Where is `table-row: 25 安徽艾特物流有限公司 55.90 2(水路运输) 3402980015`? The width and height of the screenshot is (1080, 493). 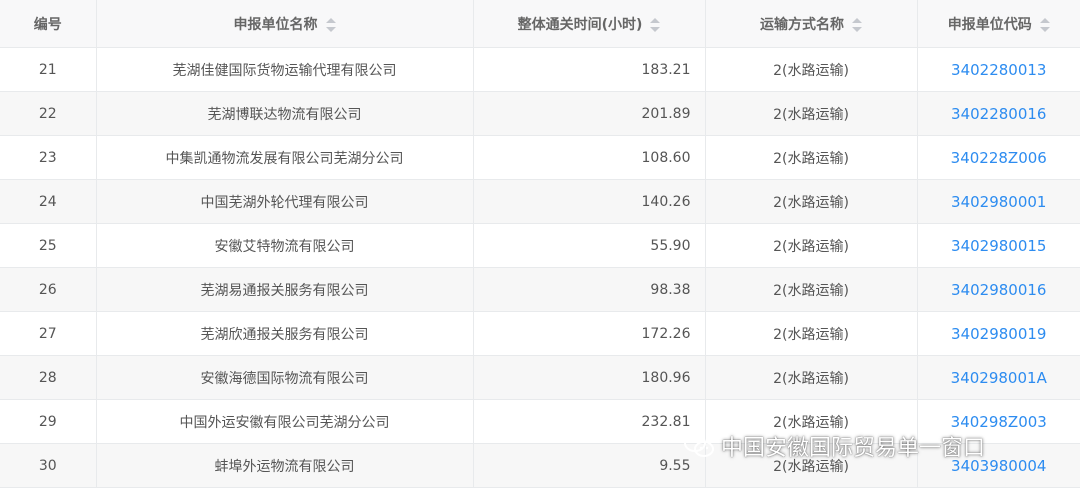
table-row: 25 安徽艾特物流有限公司 55.90 2(水路运输) 3402980015 is located at coordinates (540, 245).